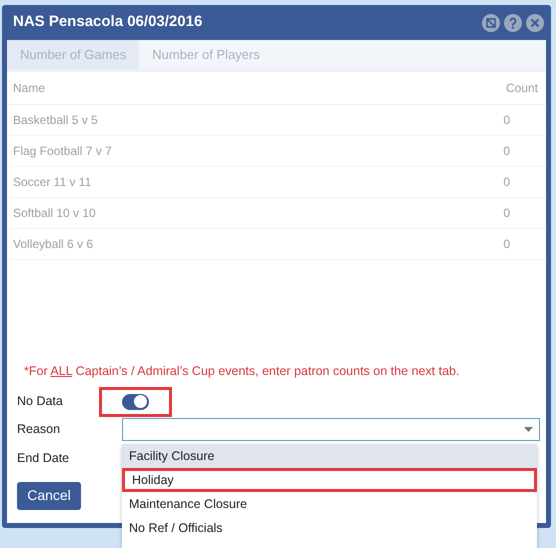 The width and height of the screenshot is (556, 548). I want to click on dropdown-option: Maintenance Closure, so click(329, 504).